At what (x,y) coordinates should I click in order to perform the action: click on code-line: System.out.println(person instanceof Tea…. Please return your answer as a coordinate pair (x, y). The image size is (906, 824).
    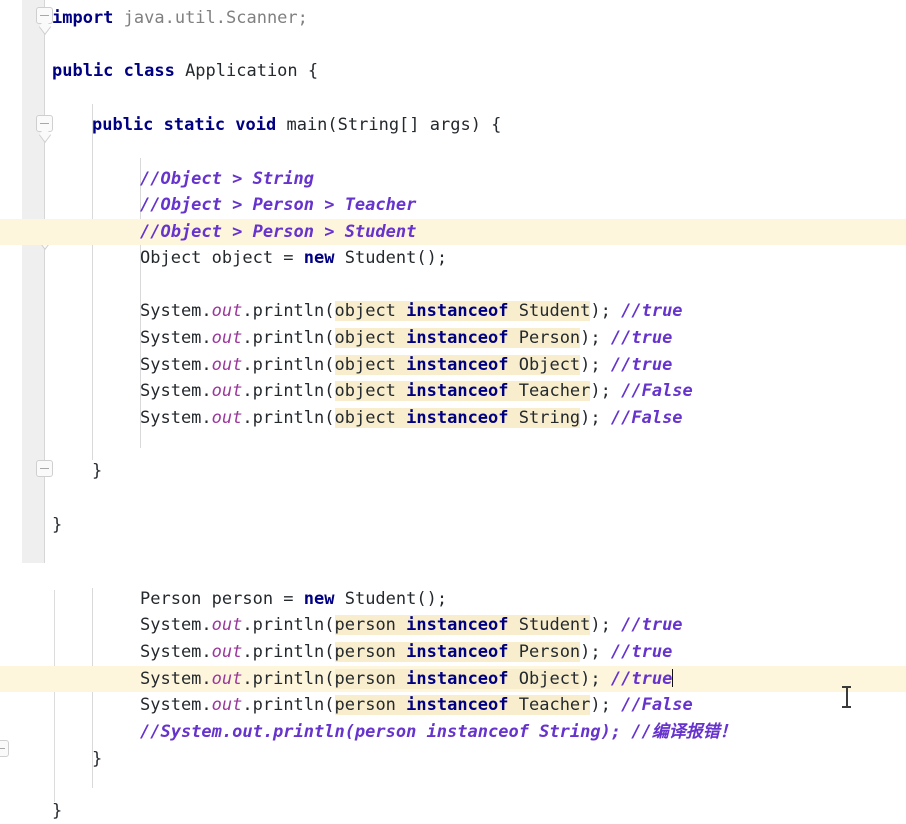
    Looking at the image, I should click on (453, 705).